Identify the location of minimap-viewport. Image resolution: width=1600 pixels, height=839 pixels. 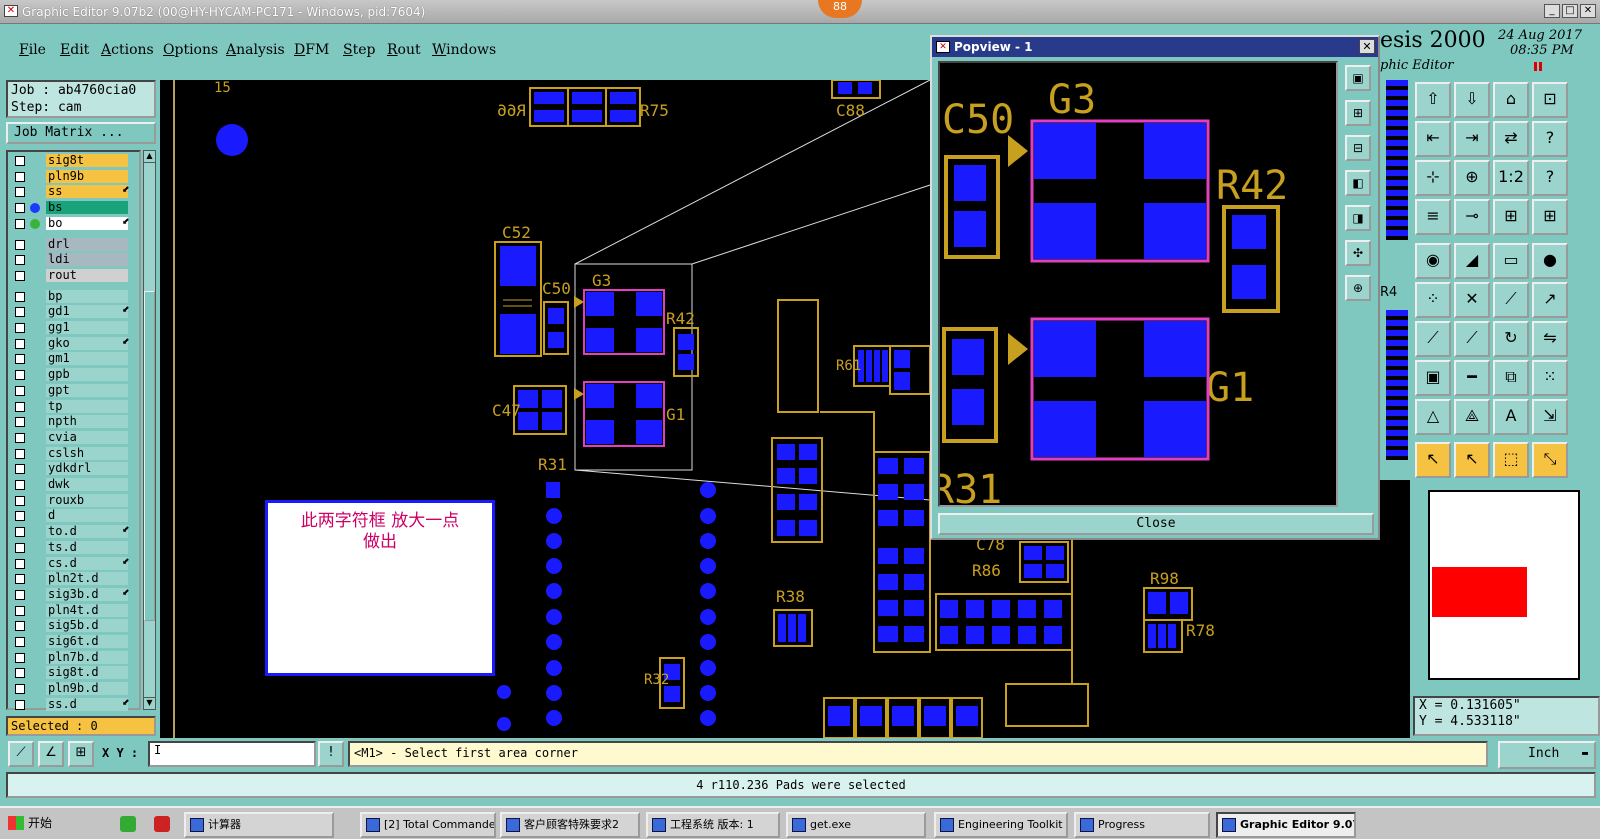
(1479, 592).